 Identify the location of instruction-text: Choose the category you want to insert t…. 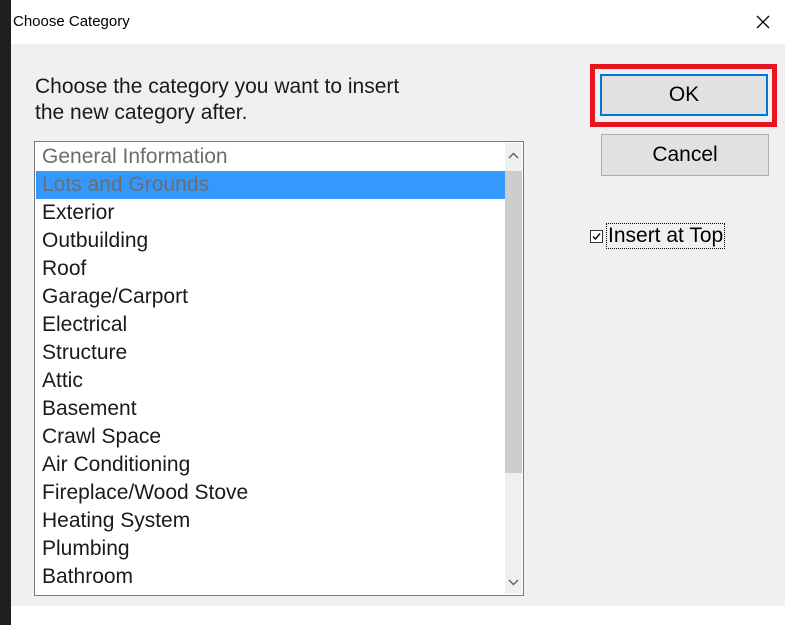
(217, 99).